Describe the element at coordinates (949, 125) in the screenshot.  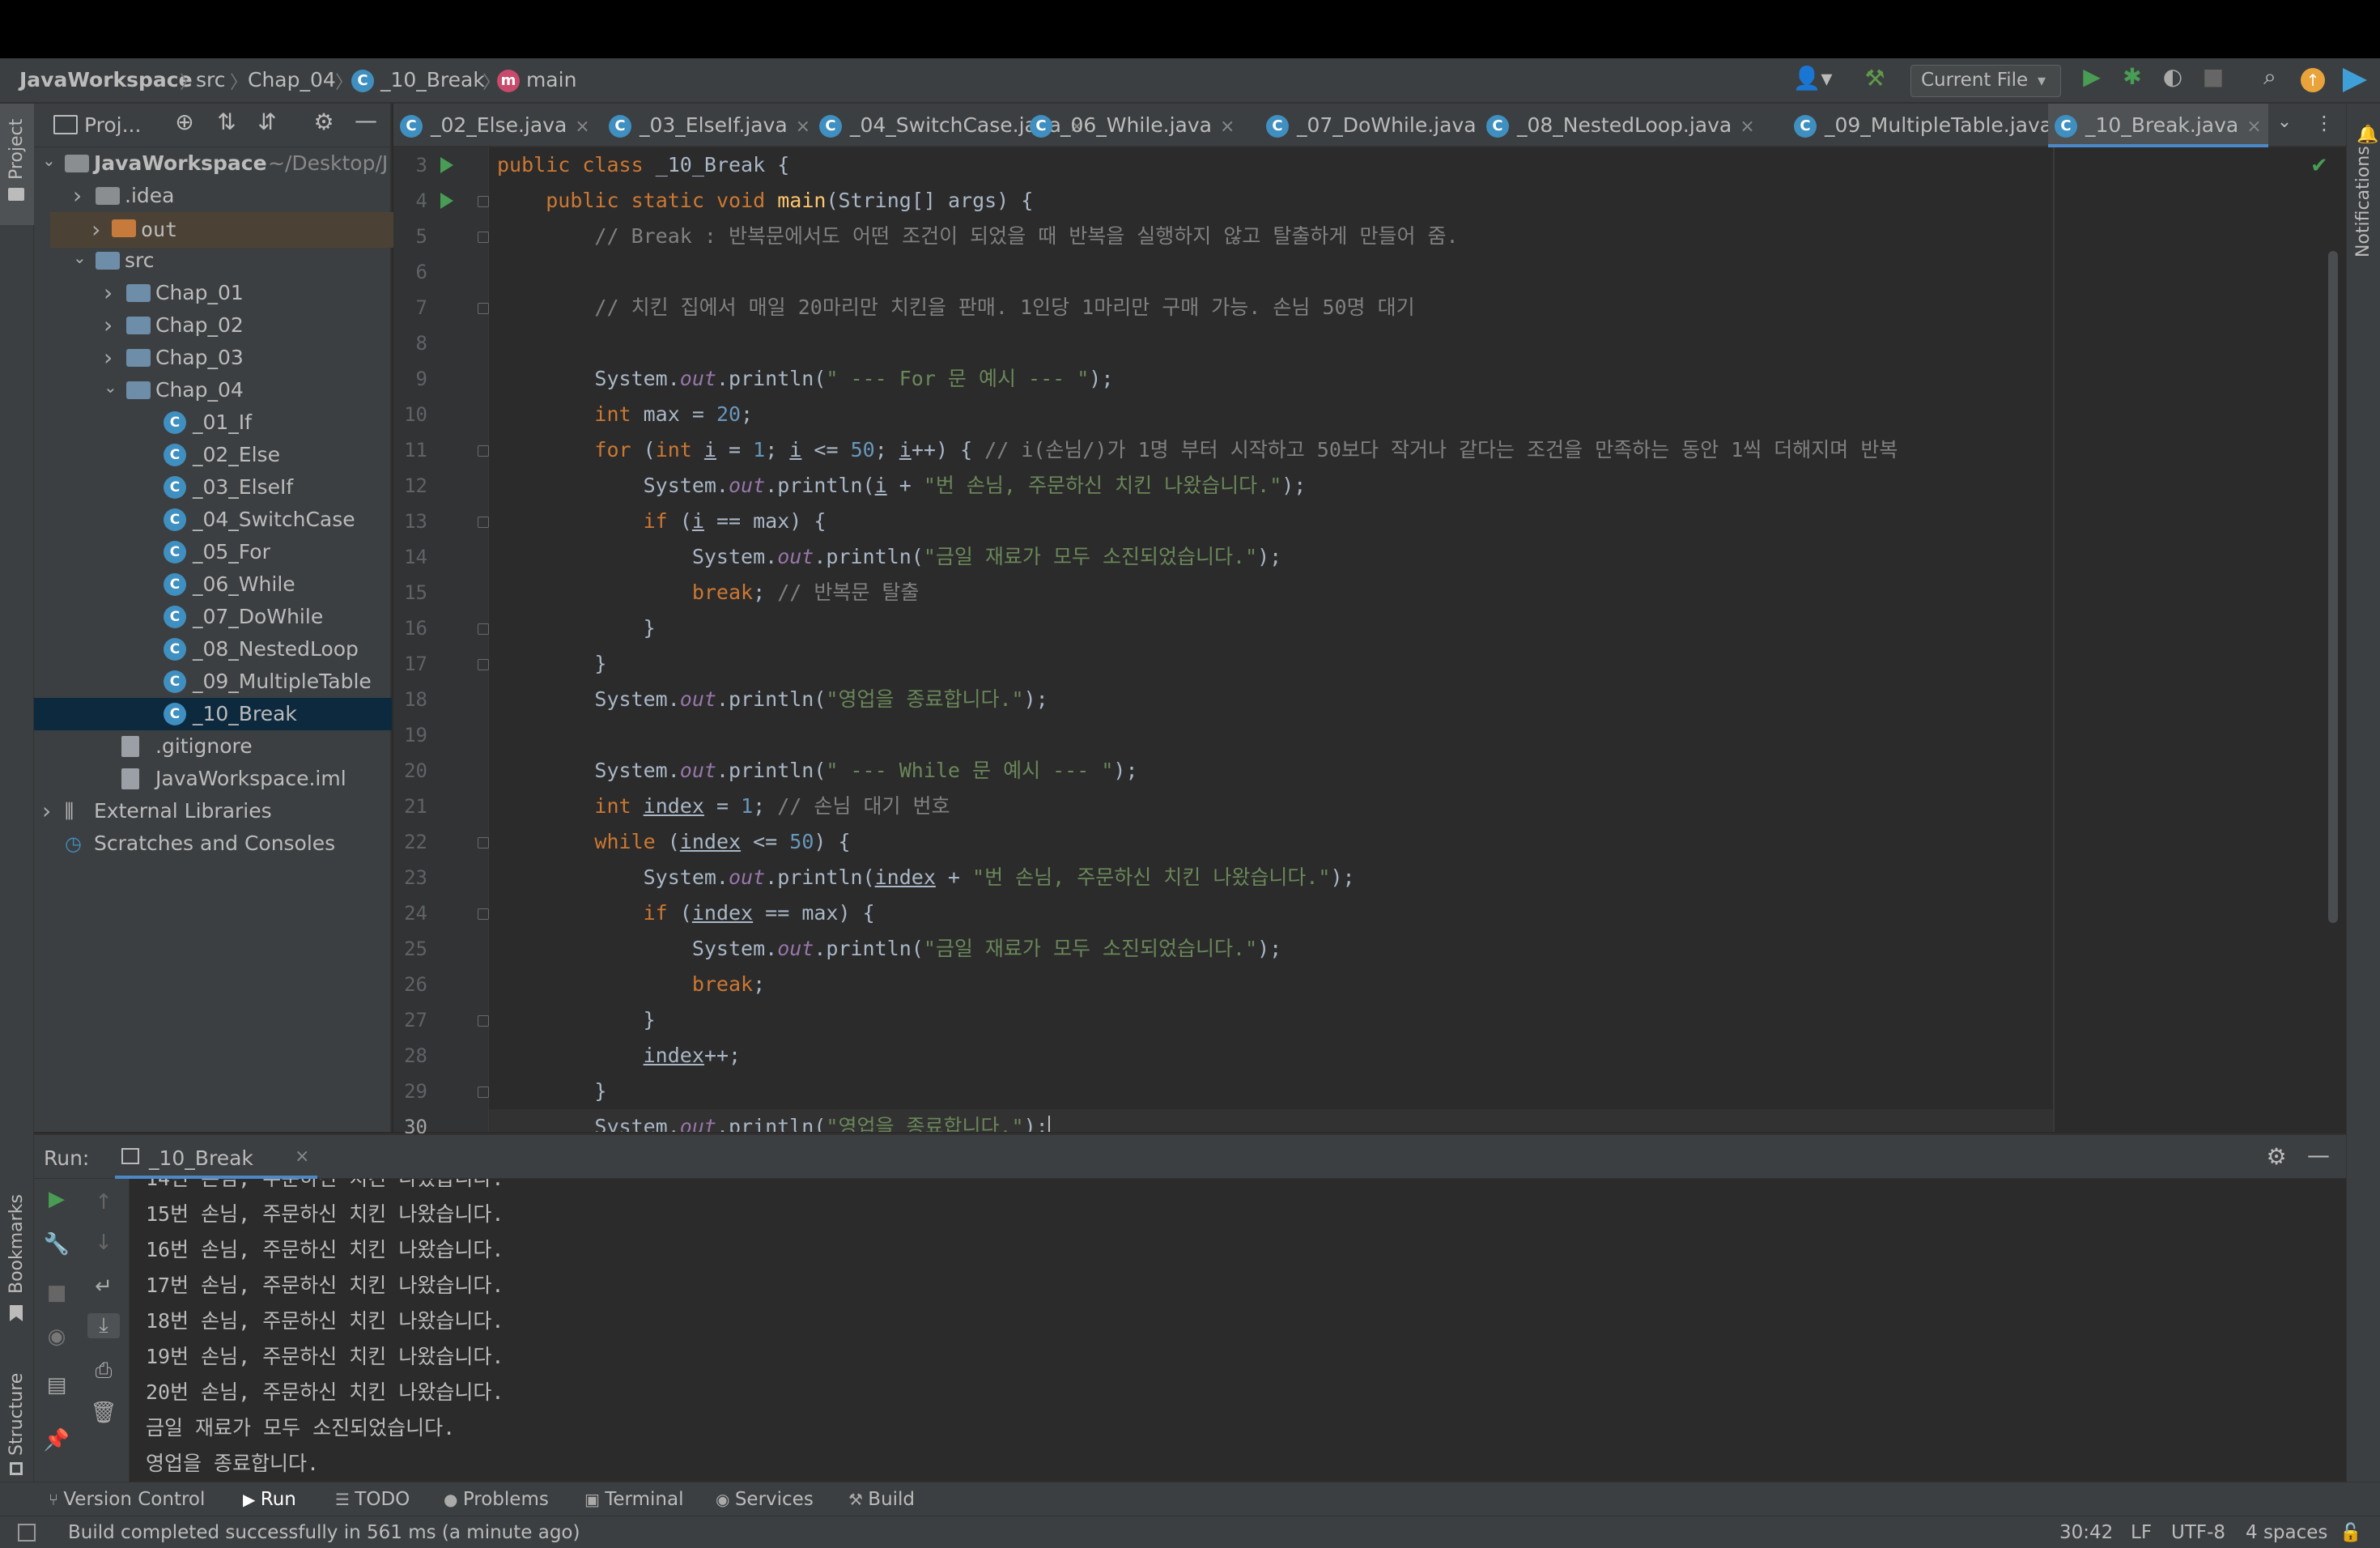
I see `tab-04switchcase: C _04_SwitchCase.java ×` at that location.